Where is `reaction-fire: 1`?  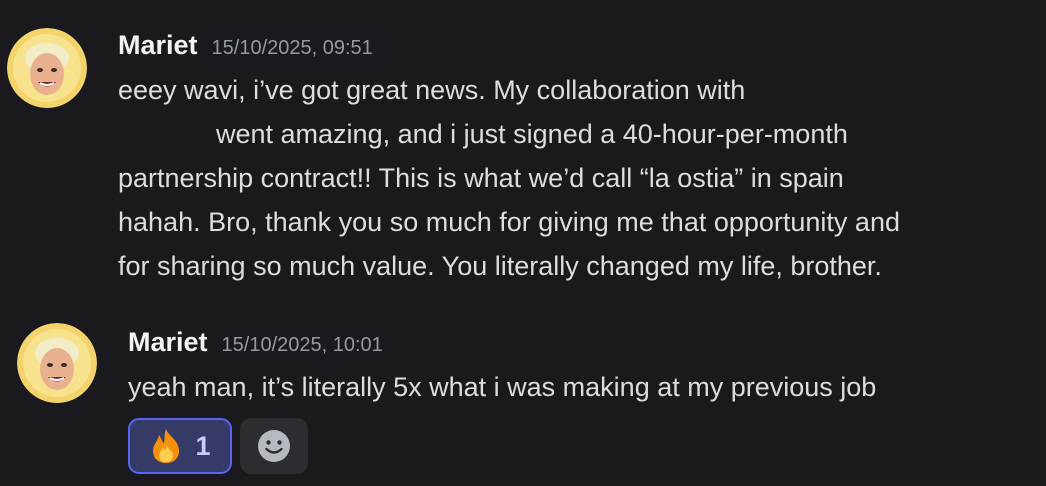 reaction-fire: 1 is located at coordinates (180, 446).